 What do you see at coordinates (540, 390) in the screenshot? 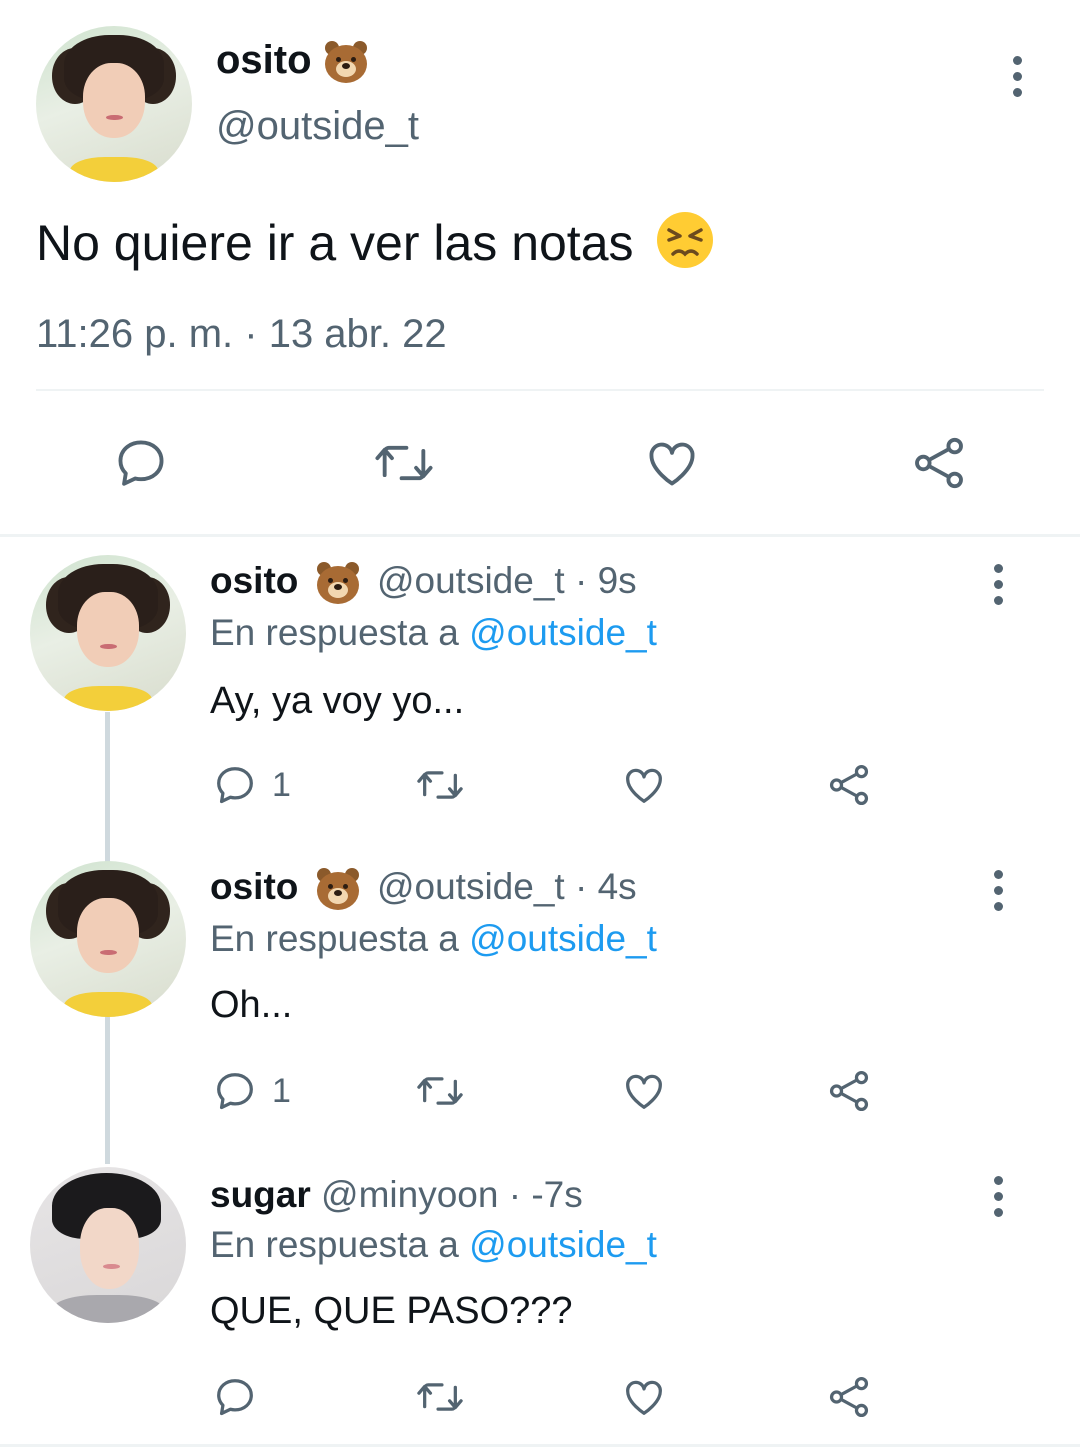
I see `divider` at bounding box center [540, 390].